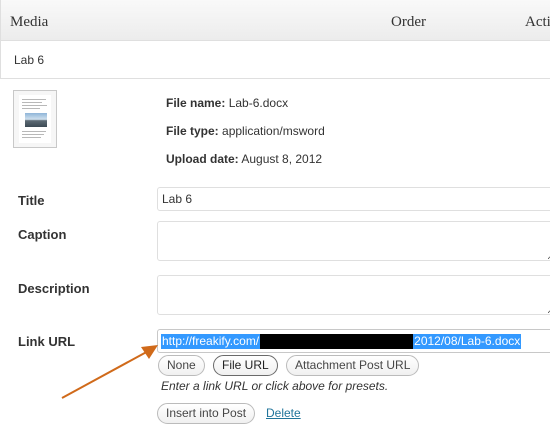 Image resolution: width=550 pixels, height=434 pixels. What do you see at coordinates (196, 103) in the screenshot?
I see `file-name-label: File name:` at bounding box center [196, 103].